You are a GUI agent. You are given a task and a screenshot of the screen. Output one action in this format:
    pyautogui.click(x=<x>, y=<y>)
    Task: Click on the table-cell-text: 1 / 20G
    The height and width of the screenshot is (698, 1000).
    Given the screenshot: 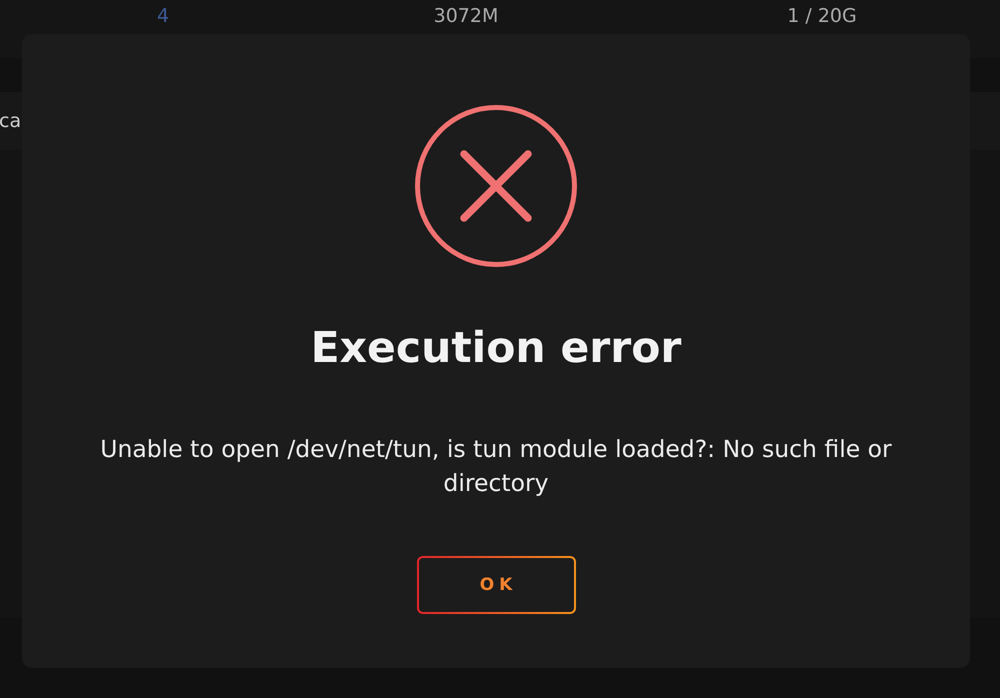 What is the action you would take?
    pyautogui.click(x=822, y=16)
    